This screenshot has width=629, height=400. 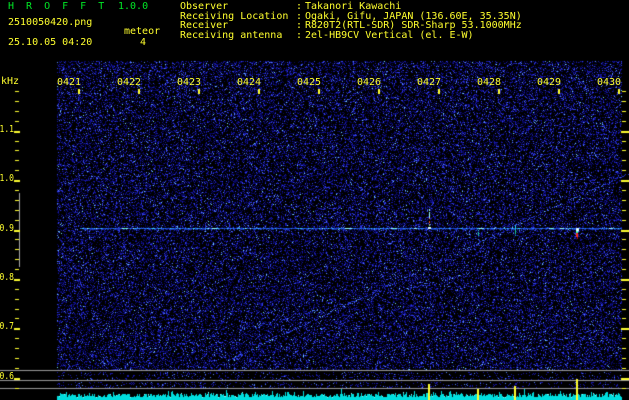 What do you see at coordinates (15, 200) in the screenshot?
I see `freq-axis: 1.1 1.0 0.9 0.8 0.7 0.6` at bounding box center [15, 200].